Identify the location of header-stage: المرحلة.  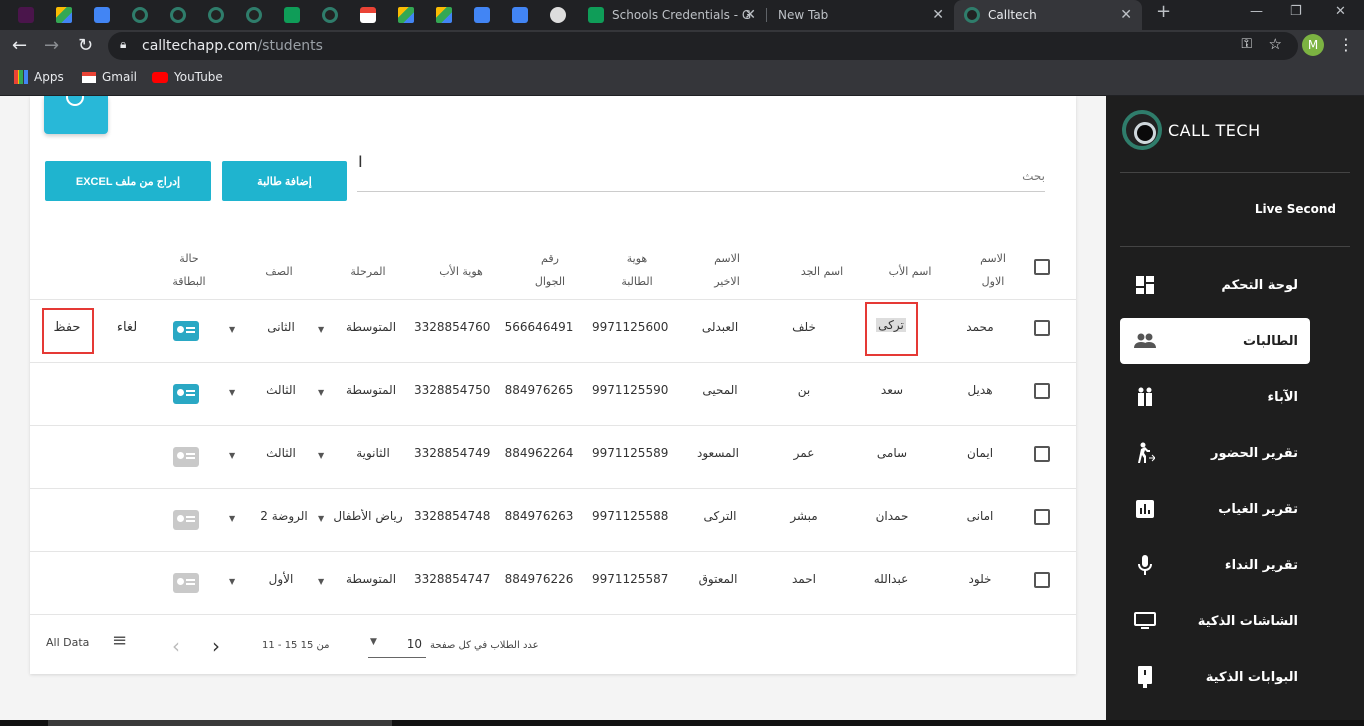
(368, 271).